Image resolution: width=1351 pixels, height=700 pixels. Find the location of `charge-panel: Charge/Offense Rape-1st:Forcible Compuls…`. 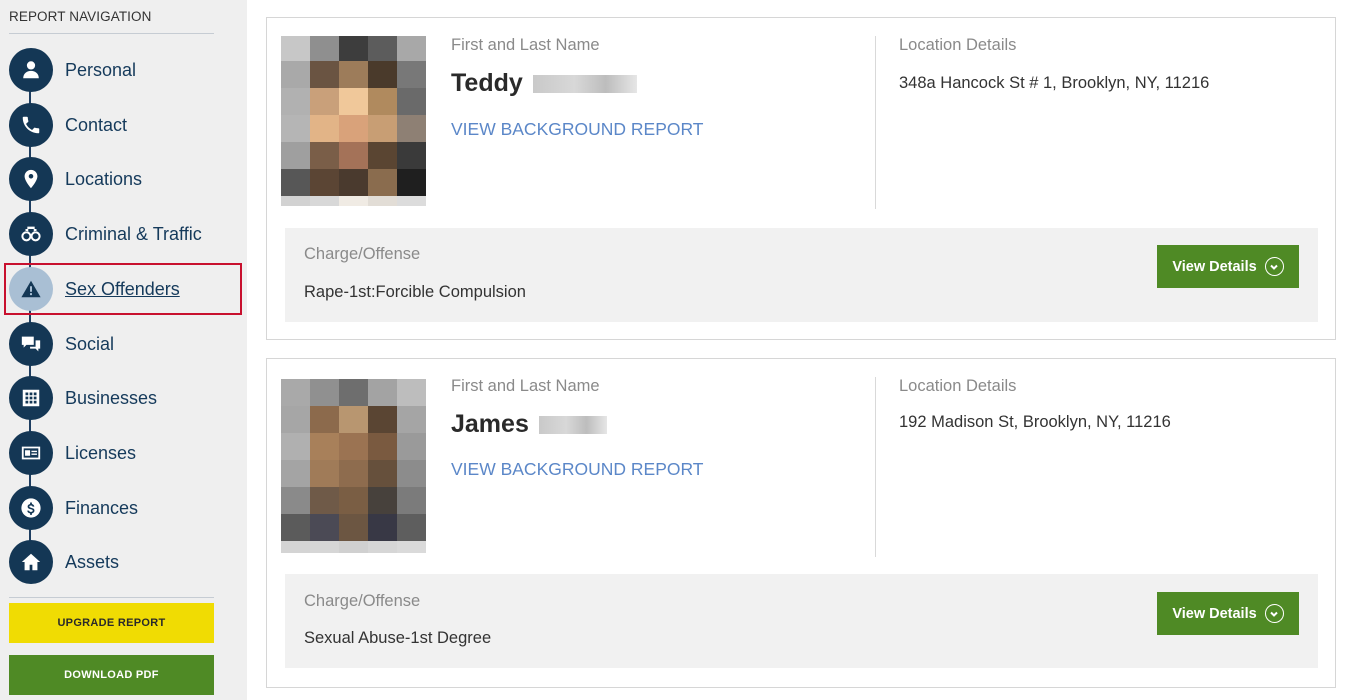

charge-panel: Charge/Offense Rape-1st:Forcible Compuls… is located at coordinates (801, 275).